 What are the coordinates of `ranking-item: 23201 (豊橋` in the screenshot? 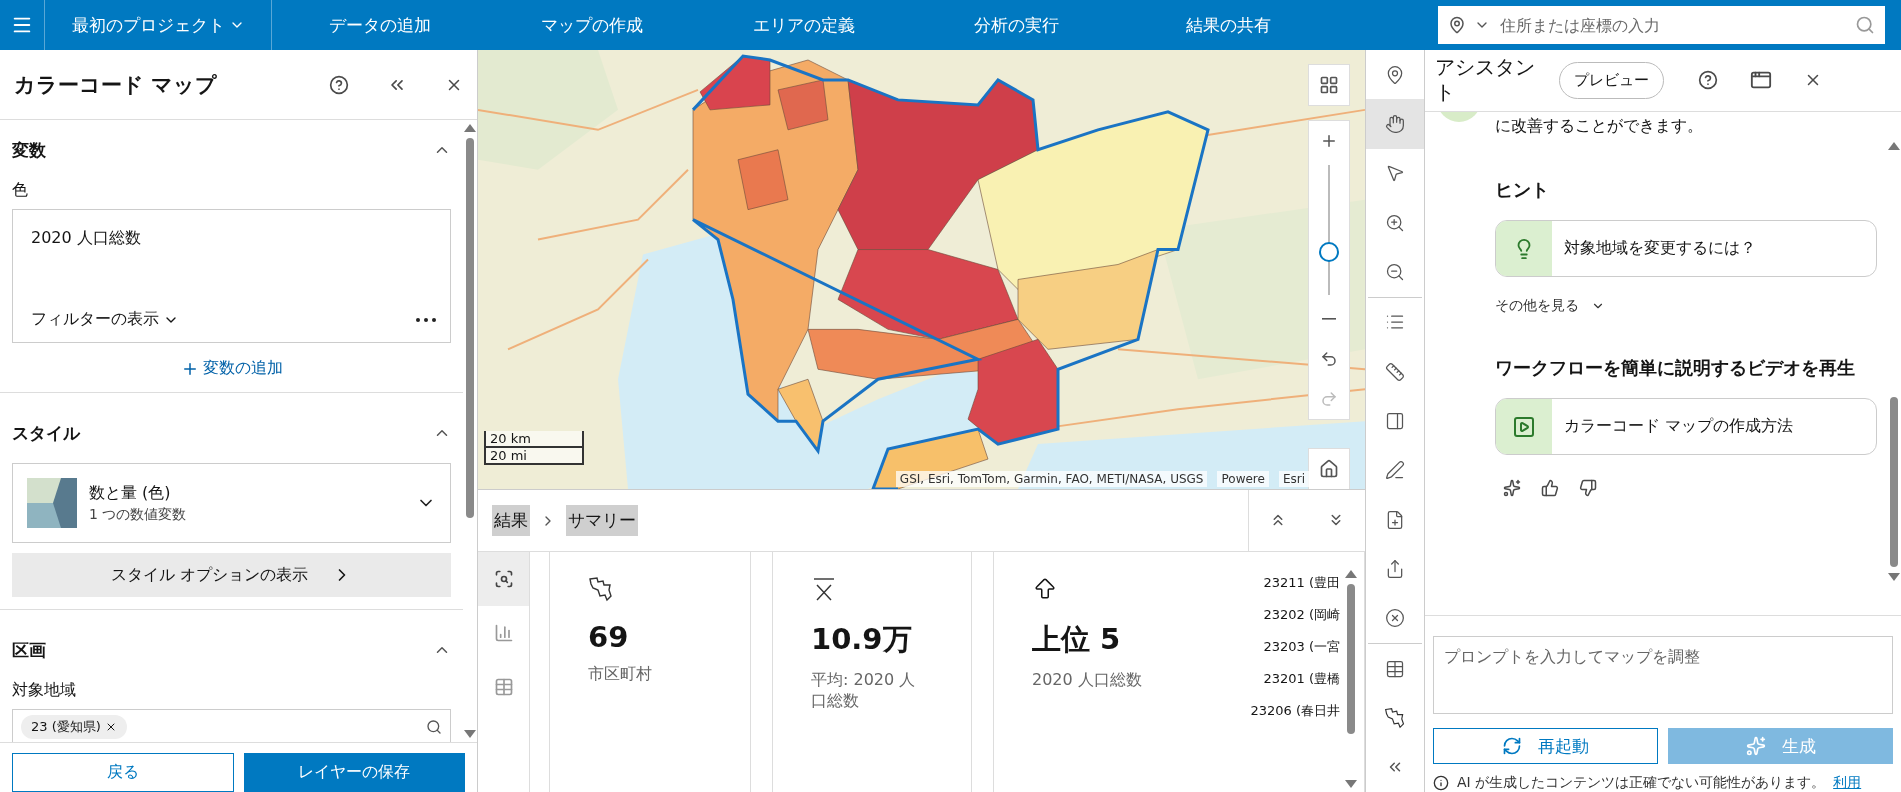 It's located at (1301, 679).